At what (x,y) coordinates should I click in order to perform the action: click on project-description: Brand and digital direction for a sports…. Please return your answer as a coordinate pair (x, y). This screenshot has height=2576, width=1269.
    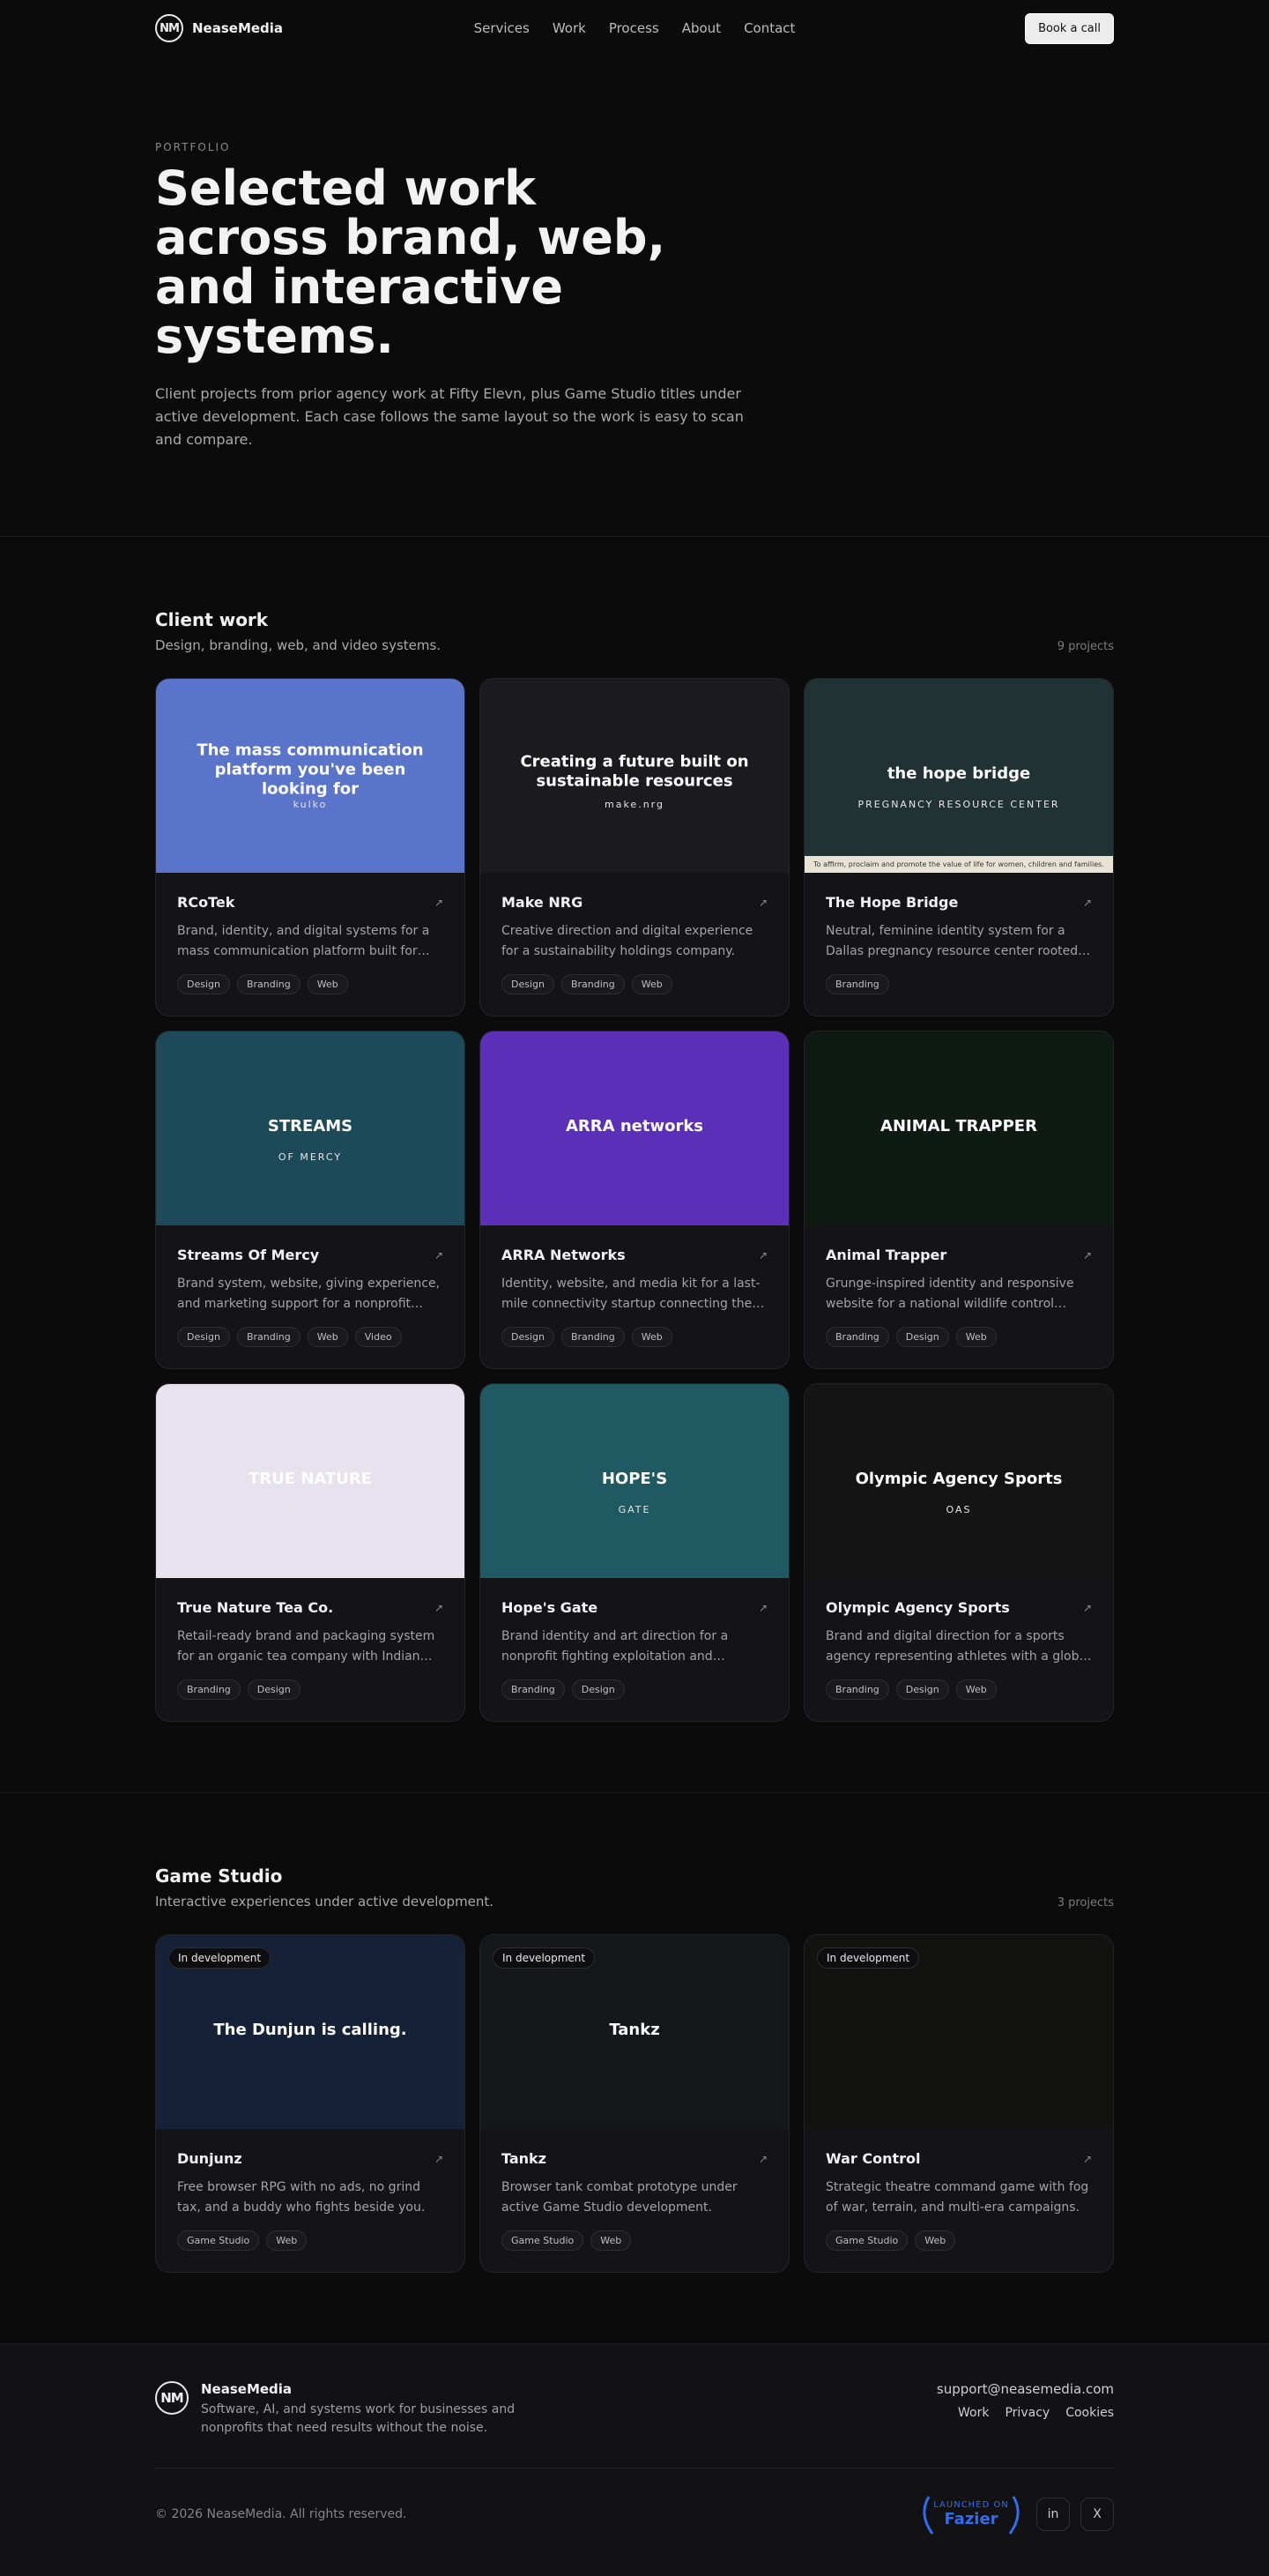
    Looking at the image, I should click on (958, 1647).